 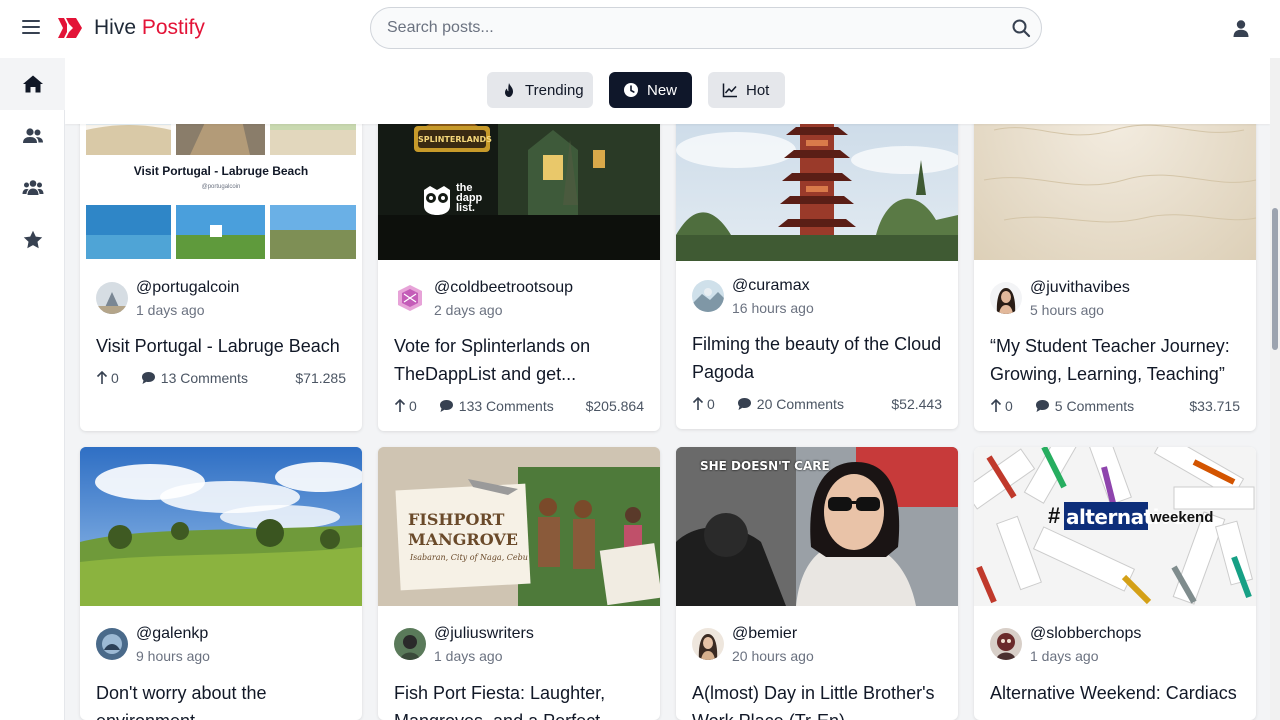 What do you see at coordinates (687, 28) in the screenshot?
I see `search-input` at bounding box center [687, 28].